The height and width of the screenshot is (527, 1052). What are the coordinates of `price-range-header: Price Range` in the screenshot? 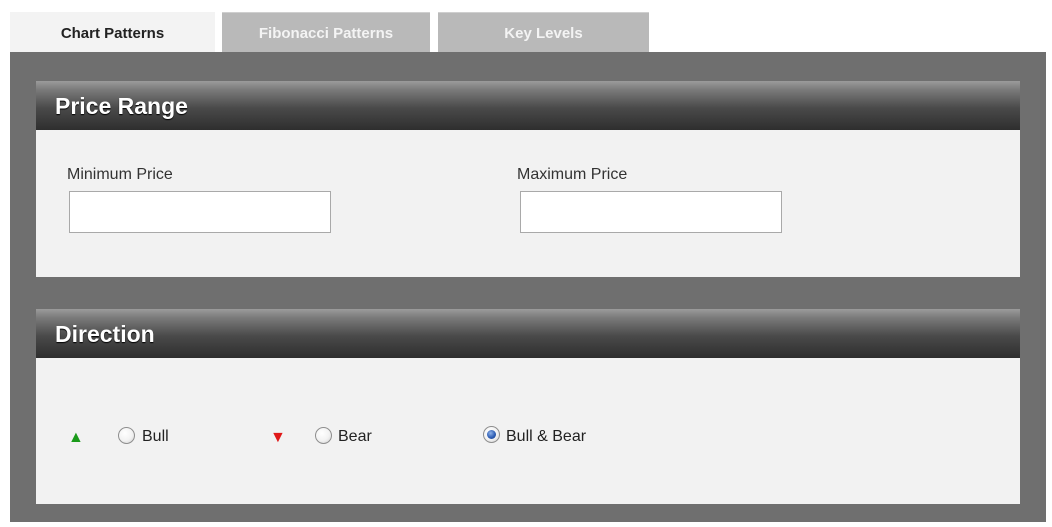 It's located at (528, 105).